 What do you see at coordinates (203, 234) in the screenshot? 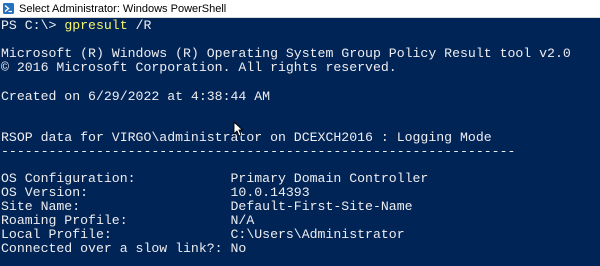
I see `local-profile-line: Local Profile: C:\Users\Administrator` at bounding box center [203, 234].